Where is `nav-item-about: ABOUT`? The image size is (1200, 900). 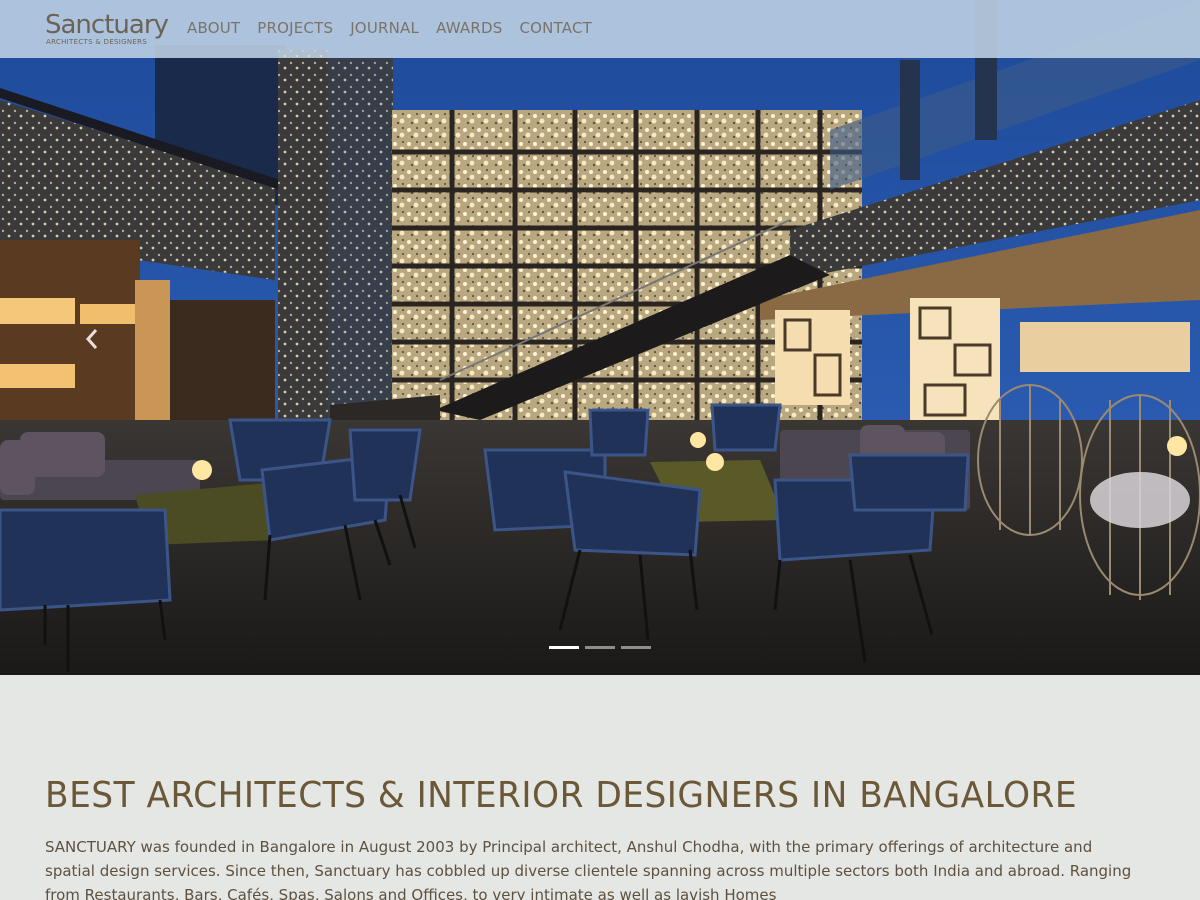
nav-item-about: ABOUT is located at coordinates (213, 28).